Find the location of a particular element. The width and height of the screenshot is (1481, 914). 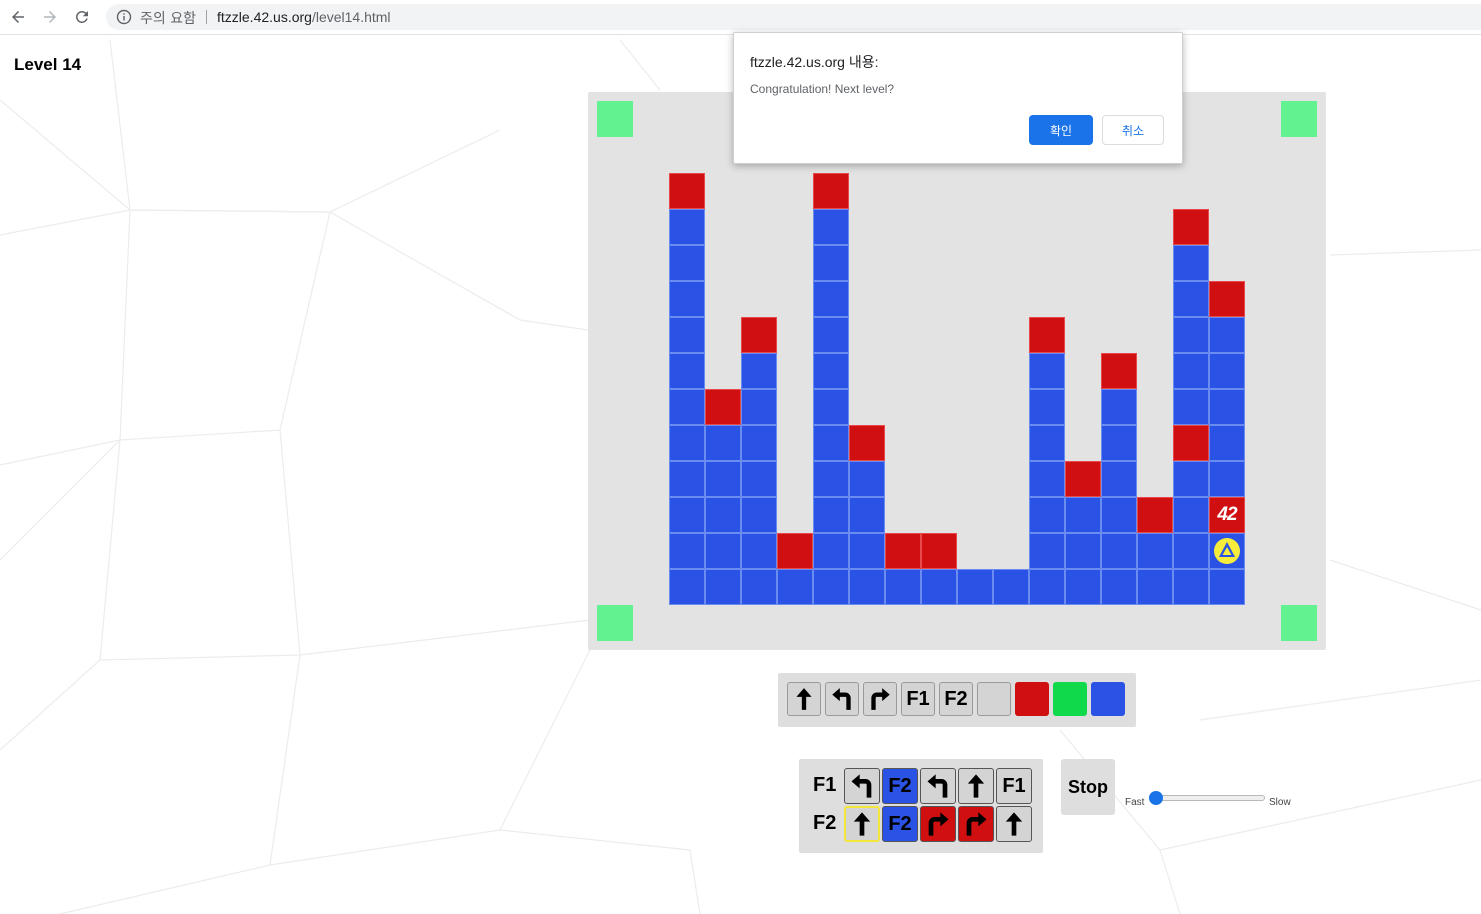

turn-right-icon is located at coordinates (938, 824).